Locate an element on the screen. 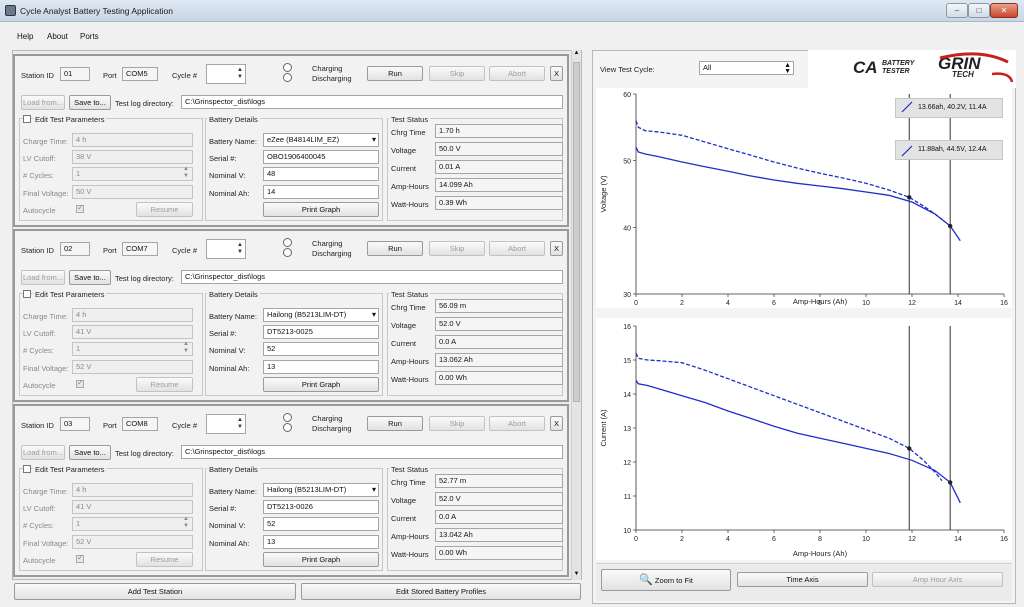  maximize-icon: □ is located at coordinates (979, 10).